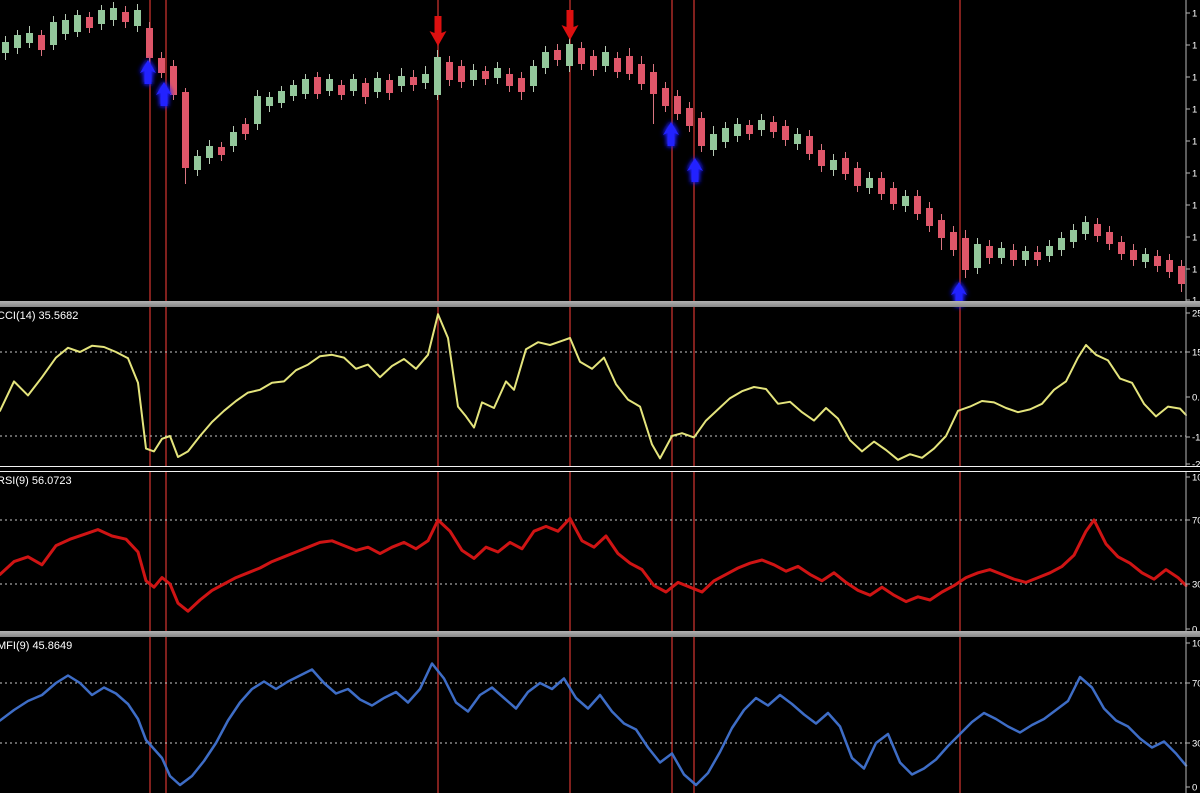 This screenshot has height=793, width=1200. I want to click on mfi-axis-tick-label: 0, so click(1194, 788).